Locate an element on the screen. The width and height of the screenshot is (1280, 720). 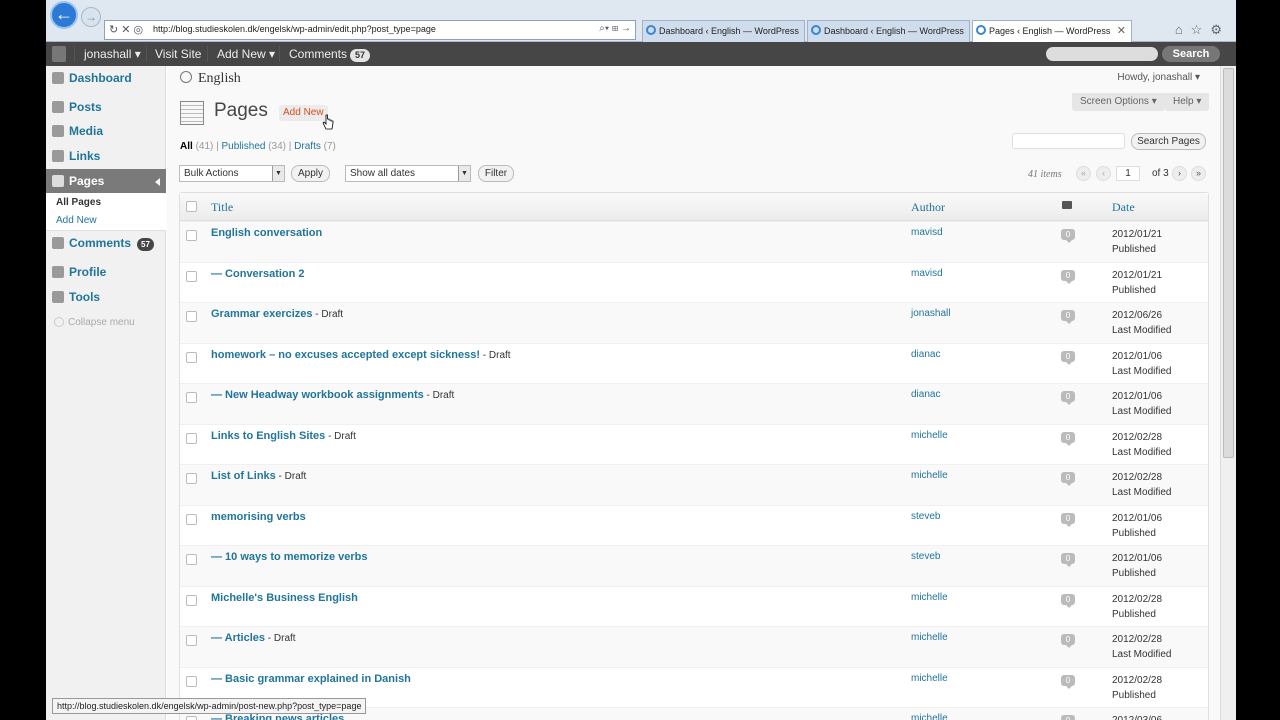
filter-all-link: All is located at coordinates (186, 146).